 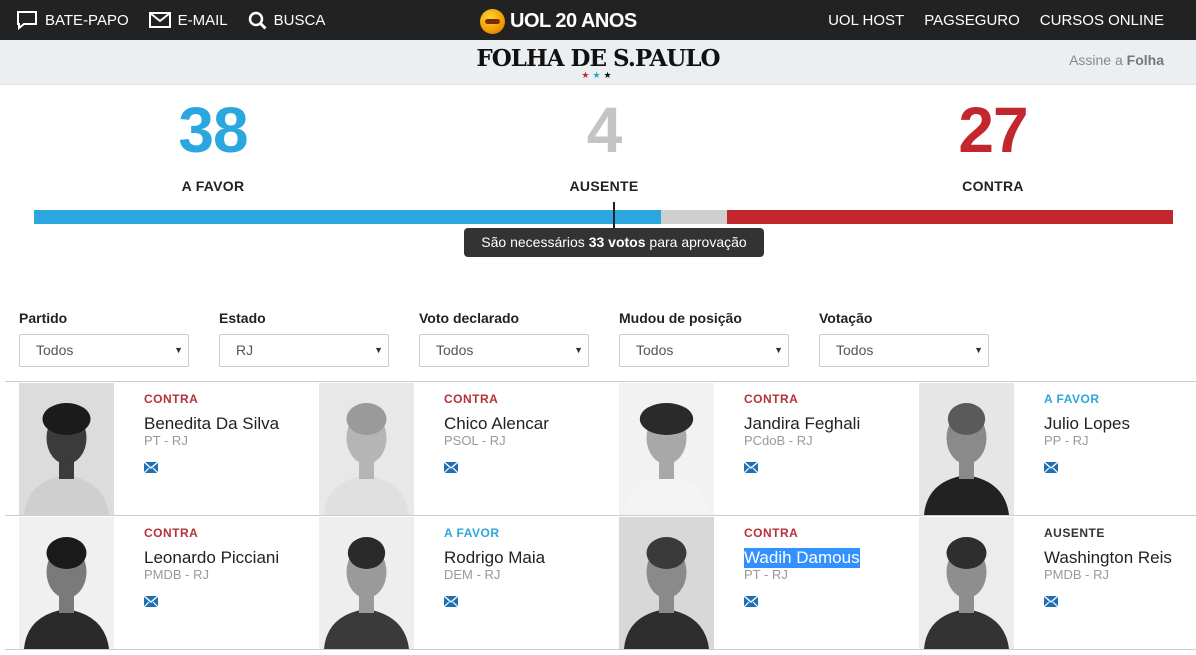 I want to click on deputy-name: Chico Alencar, so click(x=496, y=424).